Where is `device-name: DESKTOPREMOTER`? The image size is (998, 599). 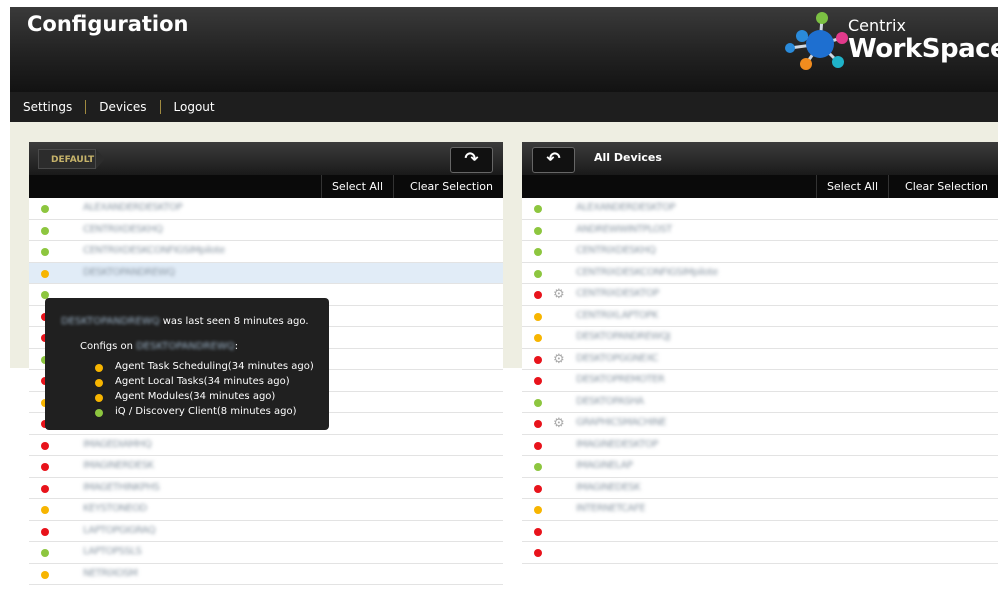
device-name: DESKTOPREMOTER is located at coordinates (620, 379).